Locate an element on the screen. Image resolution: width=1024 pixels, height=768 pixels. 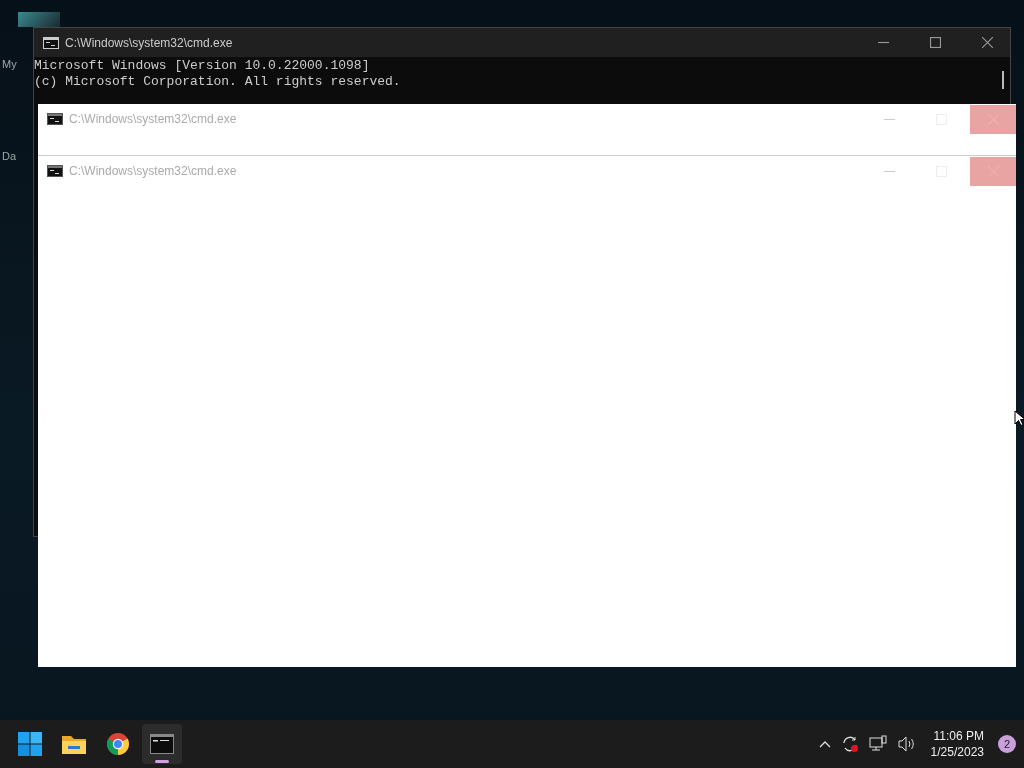
browser-icon is located at coordinates (118, 744).